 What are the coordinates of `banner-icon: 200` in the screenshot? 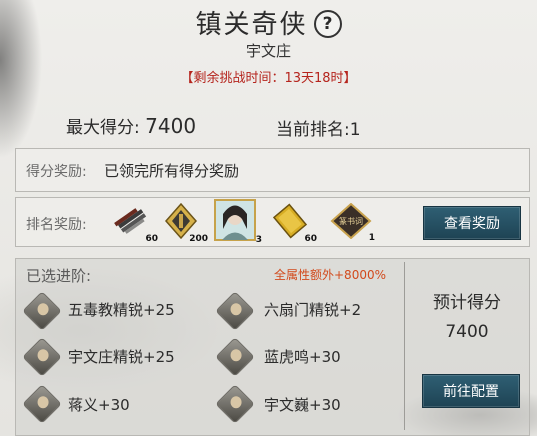 It's located at (185, 223).